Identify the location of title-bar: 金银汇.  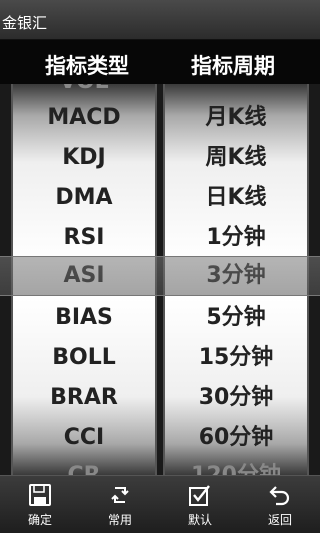
(160, 20).